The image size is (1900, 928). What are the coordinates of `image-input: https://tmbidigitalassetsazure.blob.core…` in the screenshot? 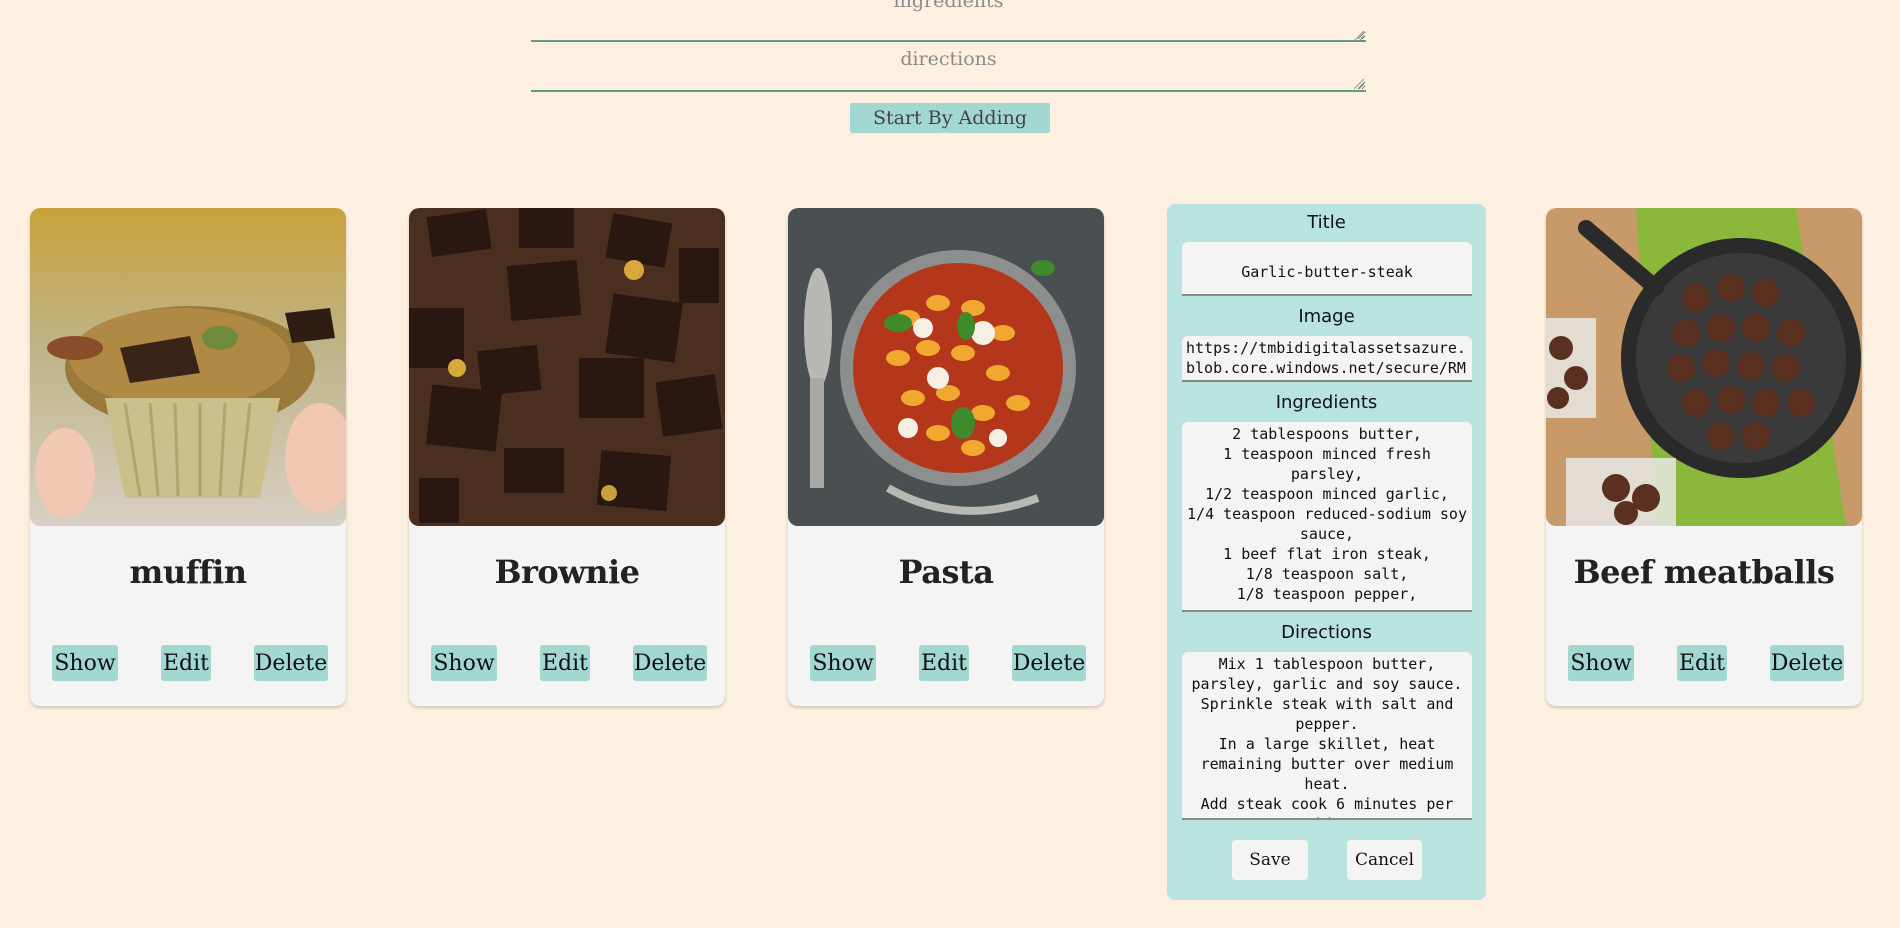 It's located at (1327, 359).